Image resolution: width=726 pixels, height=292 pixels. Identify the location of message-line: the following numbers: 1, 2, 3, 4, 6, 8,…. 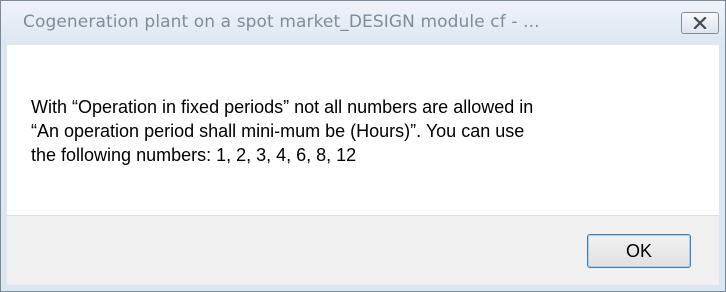
(194, 155).